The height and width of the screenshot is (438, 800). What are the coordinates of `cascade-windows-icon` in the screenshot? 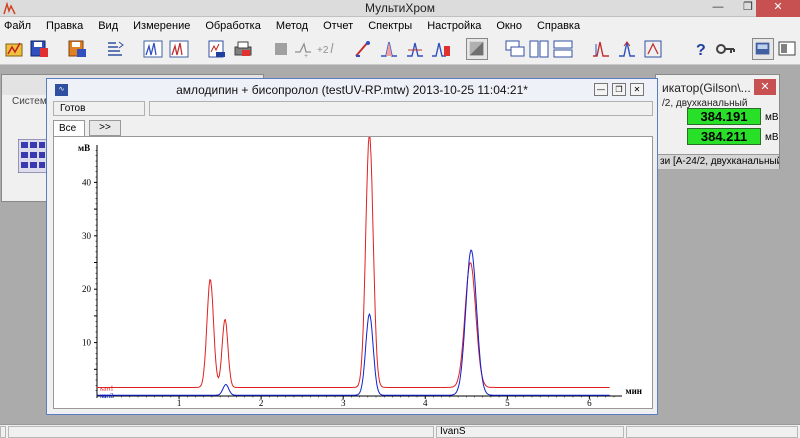 It's located at (515, 49).